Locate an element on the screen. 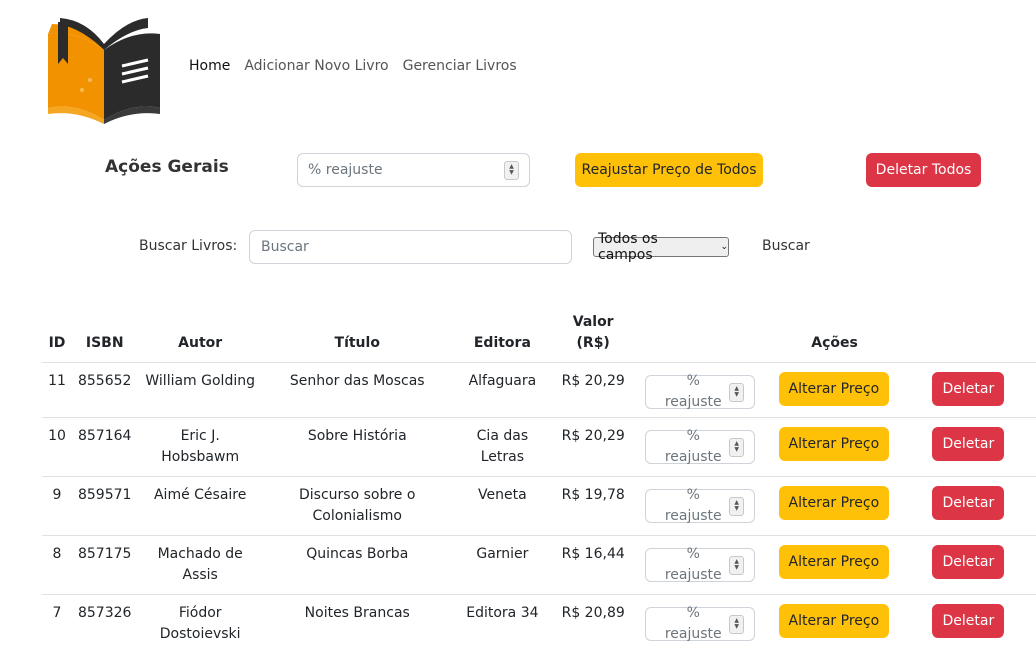 This screenshot has width=1036, height=653. cell-editora: Veneta is located at coordinates (503, 506).